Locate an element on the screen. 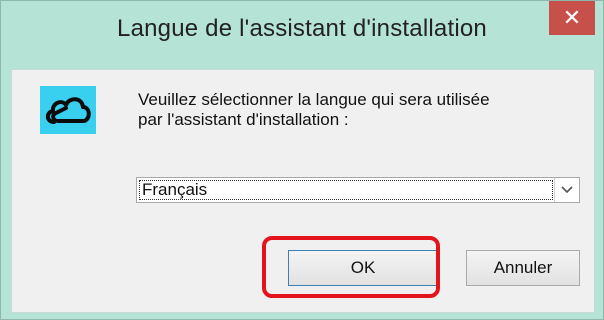 Image resolution: width=604 pixels, height=320 pixels. instruction-line-2: par l'assistant d'installation : is located at coordinates (243, 119).